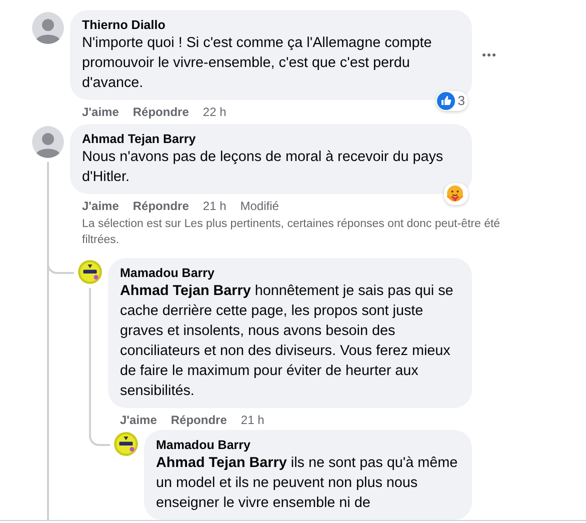  Describe the element at coordinates (271, 25) in the screenshot. I see `author-name: Thierno Diallo` at that location.